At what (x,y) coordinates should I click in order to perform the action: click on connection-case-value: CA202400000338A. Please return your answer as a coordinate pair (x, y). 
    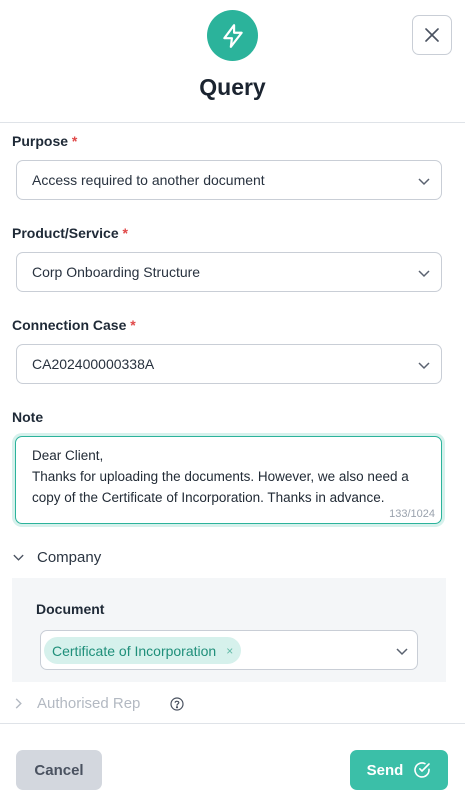
    Looking at the image, I should click on (93, 364).